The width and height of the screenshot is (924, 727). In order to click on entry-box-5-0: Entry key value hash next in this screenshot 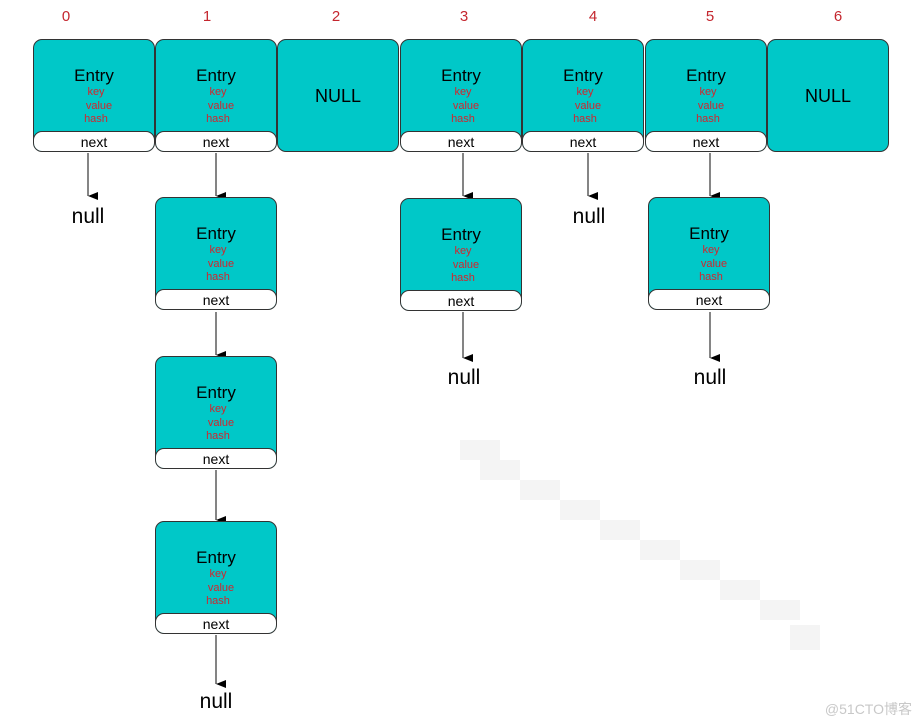, I will do `click(706, 95)`.